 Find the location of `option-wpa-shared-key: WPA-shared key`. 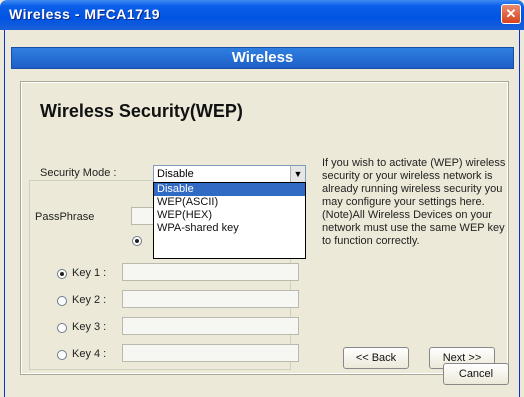

option-wpa-shared-key: WPA-shared key is located at coordinates (229, 228).